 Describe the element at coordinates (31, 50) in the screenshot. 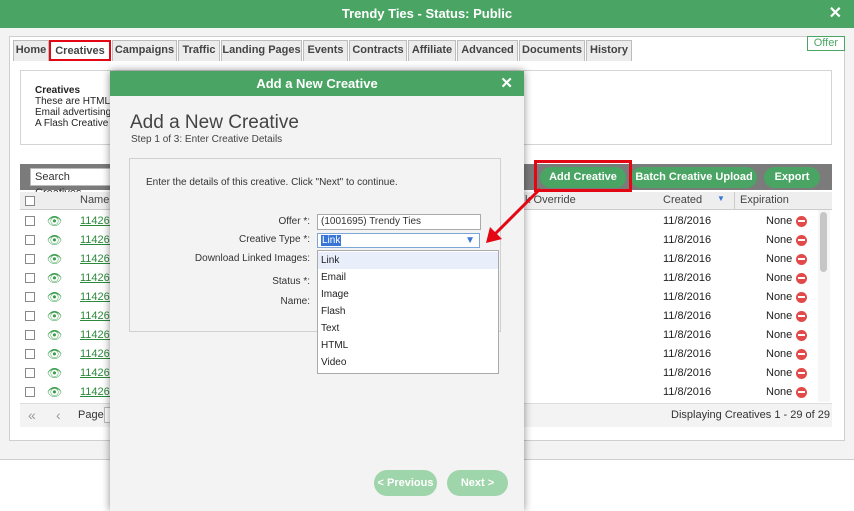

I see `tab-home: Home` at that location.